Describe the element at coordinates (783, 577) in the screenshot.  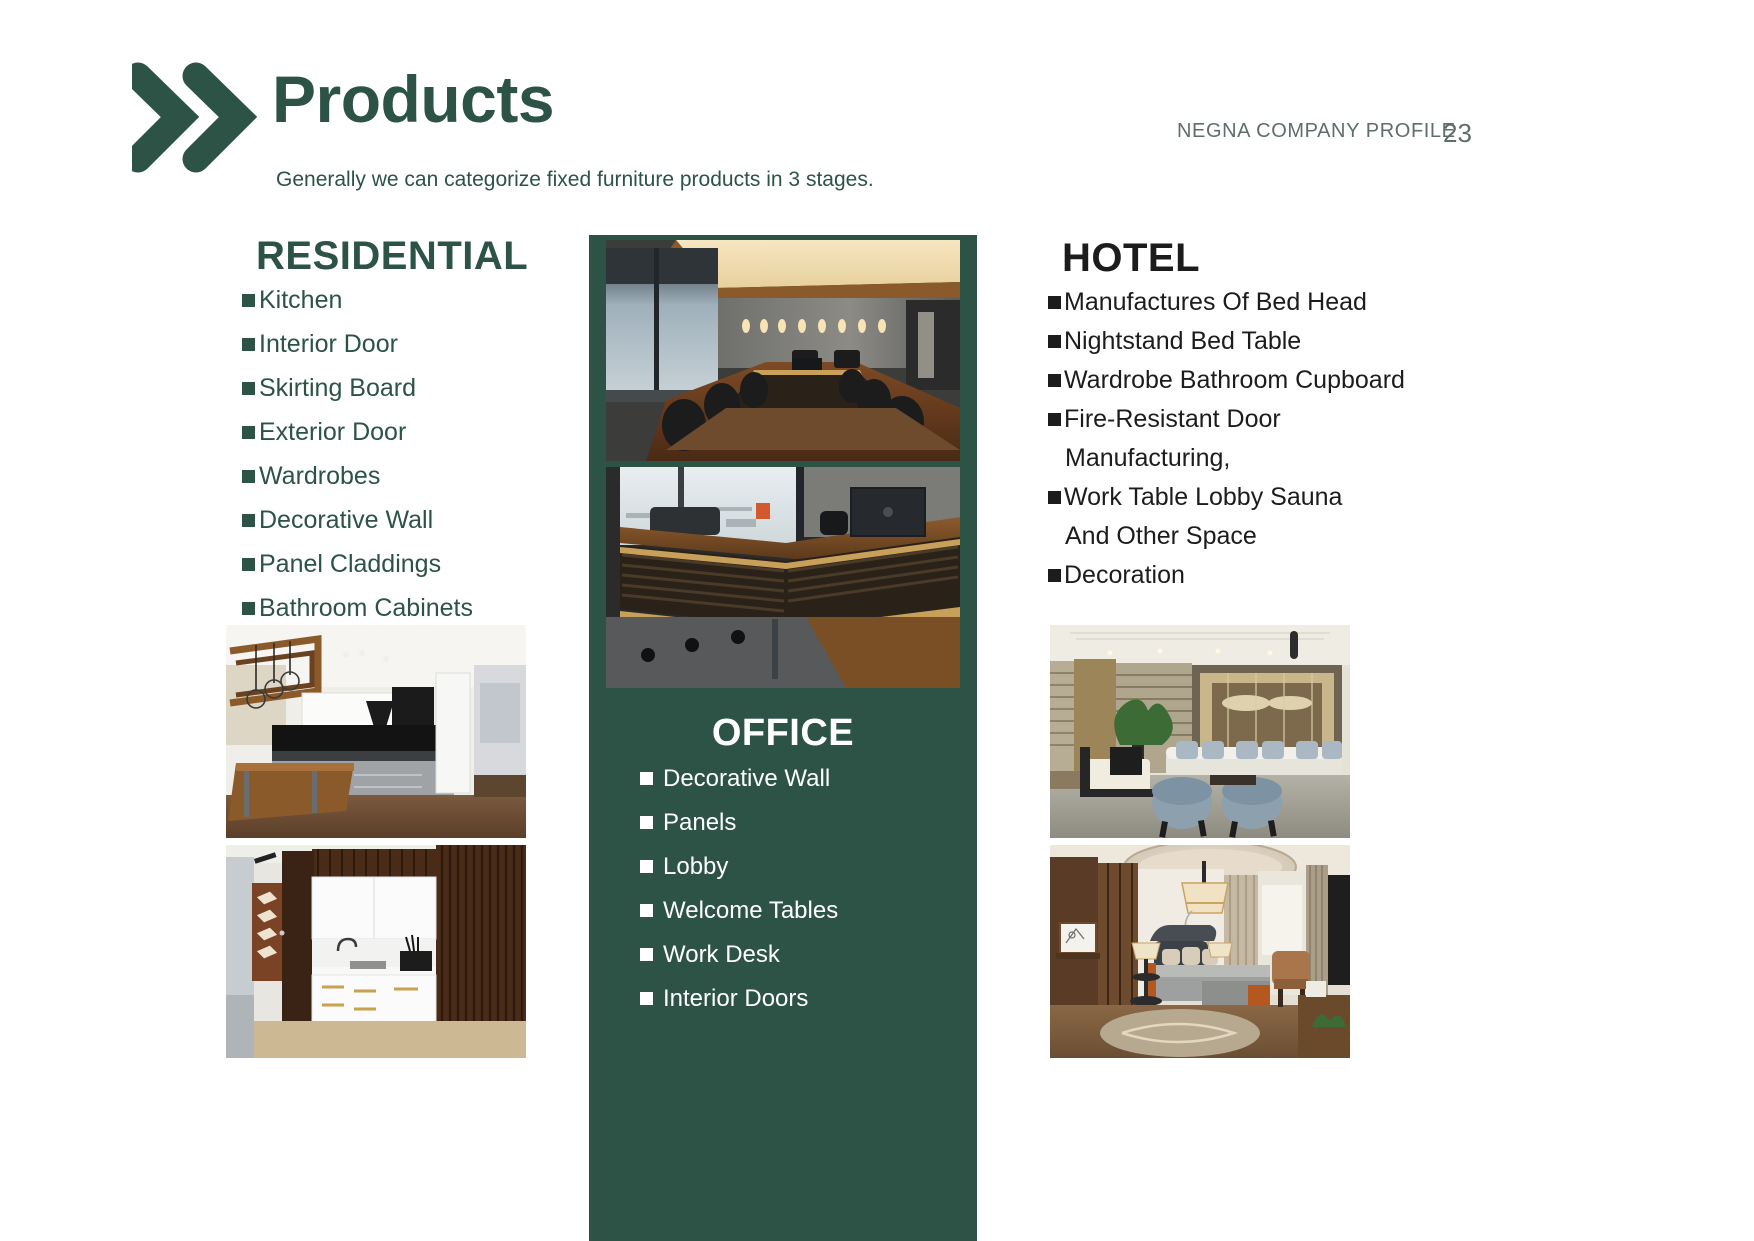
I see `office-reception-desk-photo` at that location.